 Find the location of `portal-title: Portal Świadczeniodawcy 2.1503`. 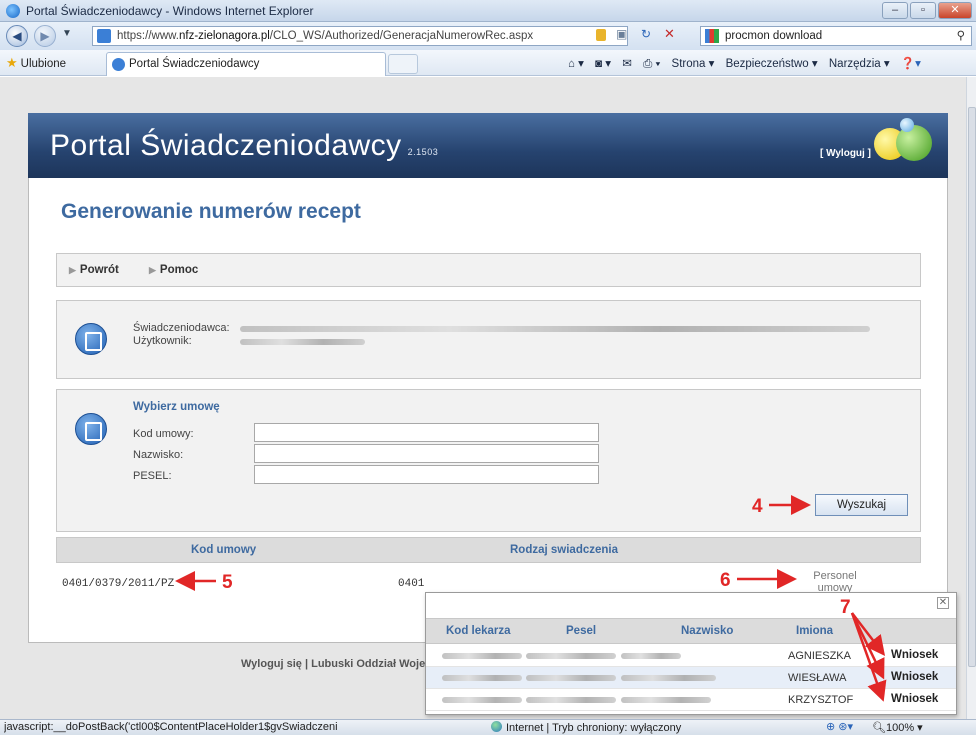

portal-title: Portal Świadczeniodawcy 2.1503 is located at coordinates (244, 146).